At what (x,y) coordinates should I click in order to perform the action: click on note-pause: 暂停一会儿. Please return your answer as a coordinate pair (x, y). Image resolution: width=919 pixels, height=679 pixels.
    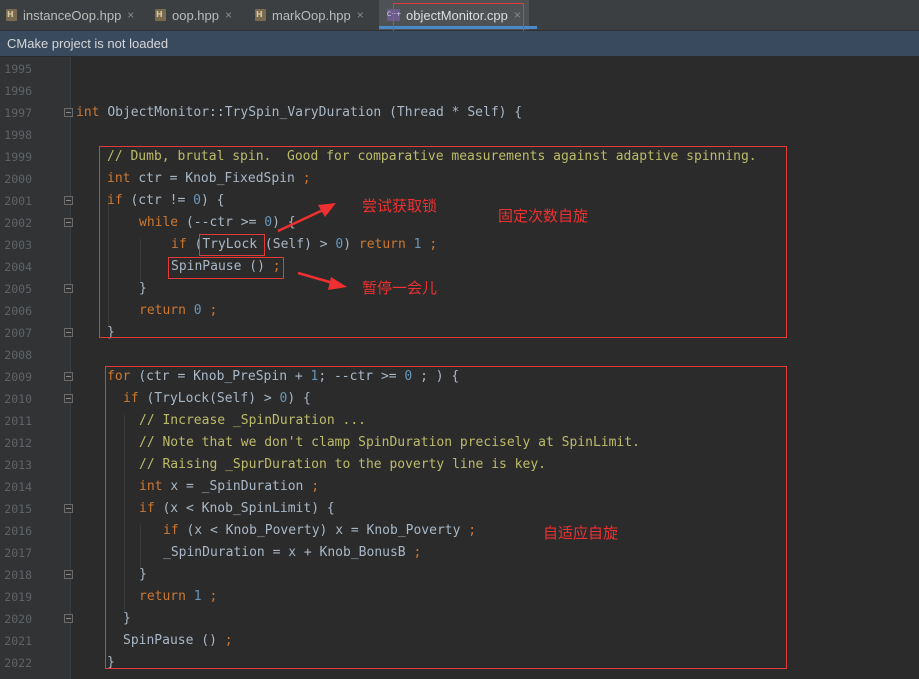
    Looking at the image, I should click on (400, 288).